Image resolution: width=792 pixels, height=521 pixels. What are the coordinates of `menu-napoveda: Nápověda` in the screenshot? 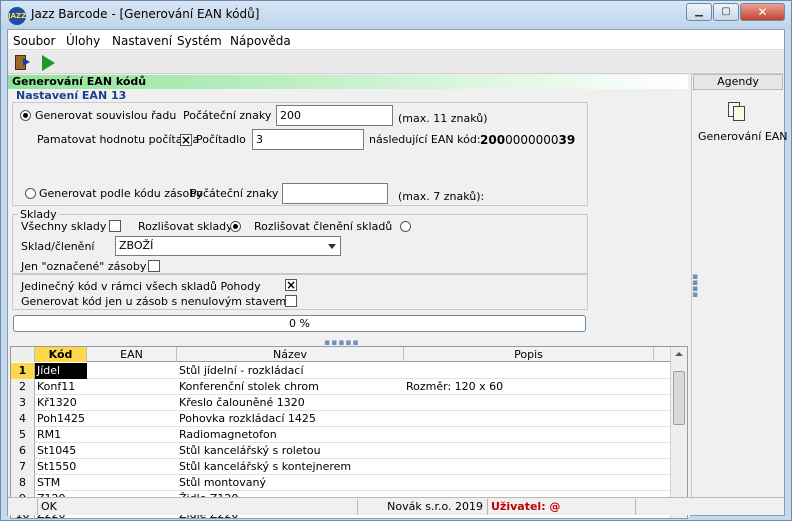 It's located at (260, 41).